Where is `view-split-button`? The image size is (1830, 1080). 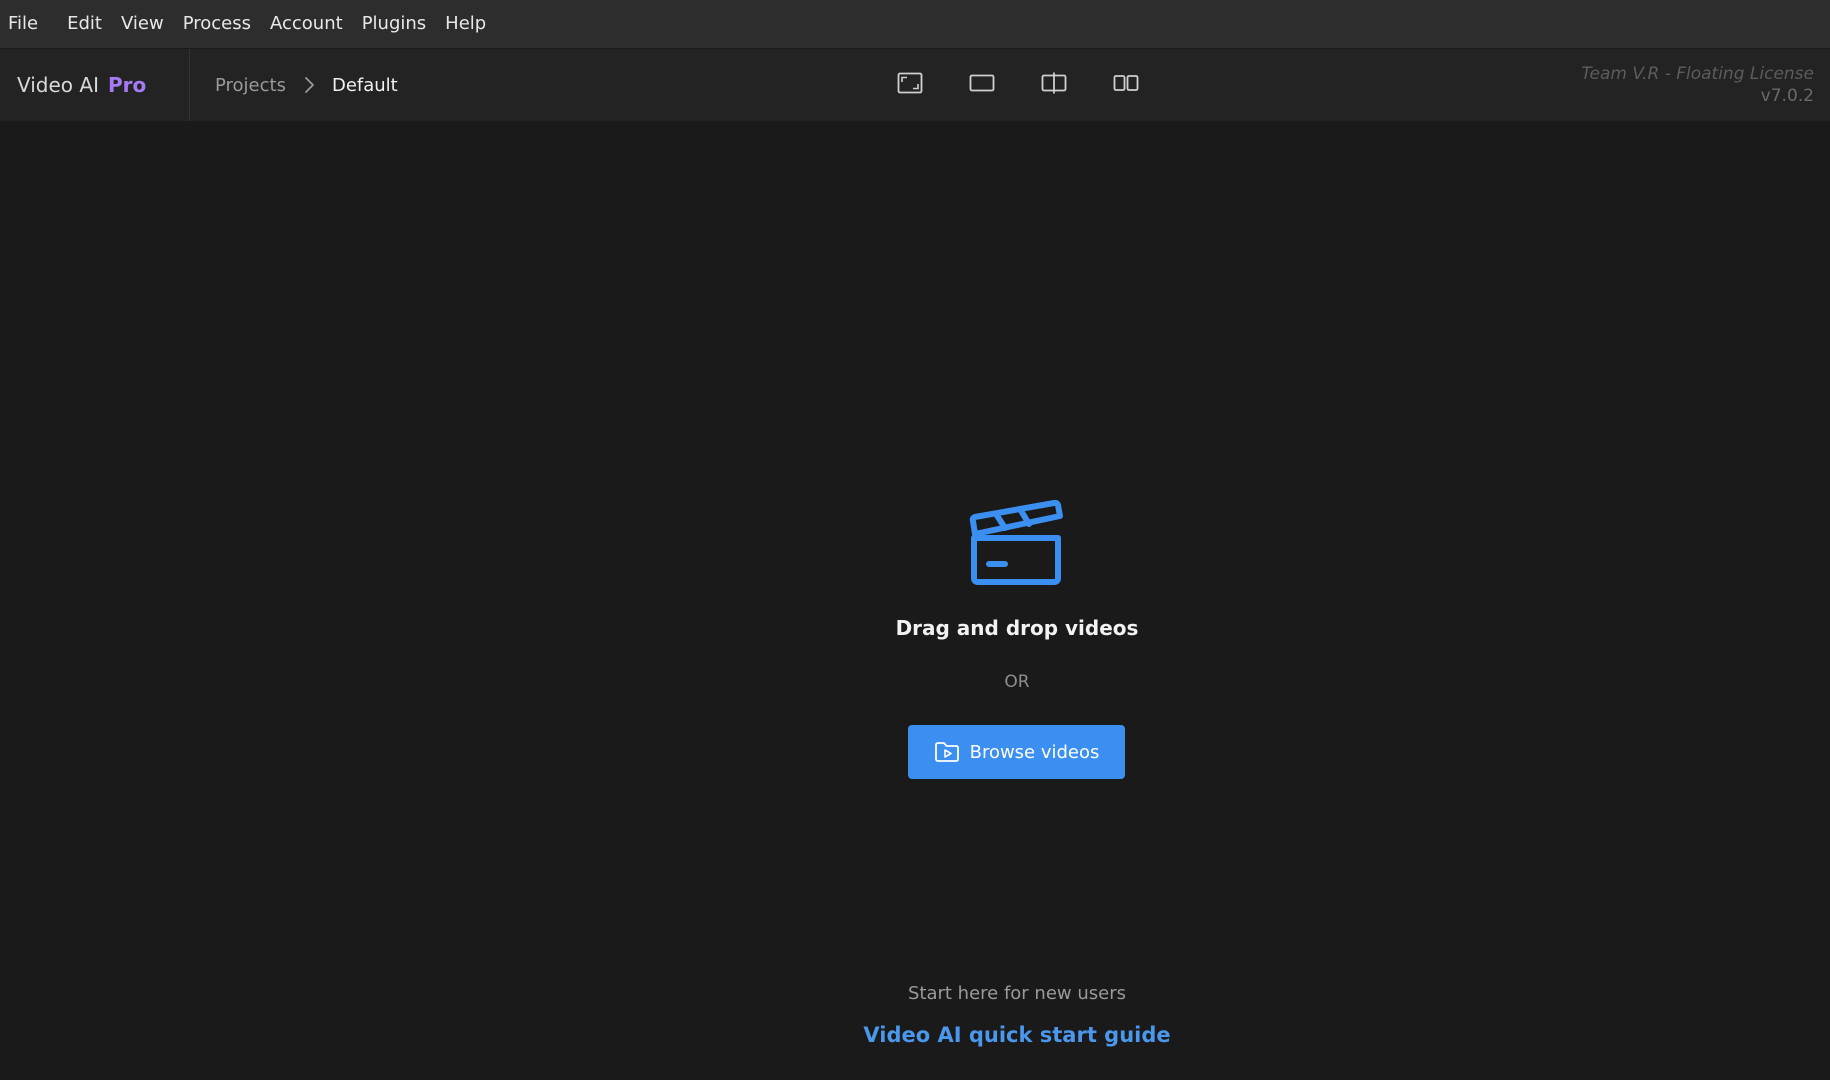
view-split-button is located at coordinates (1054, 85).